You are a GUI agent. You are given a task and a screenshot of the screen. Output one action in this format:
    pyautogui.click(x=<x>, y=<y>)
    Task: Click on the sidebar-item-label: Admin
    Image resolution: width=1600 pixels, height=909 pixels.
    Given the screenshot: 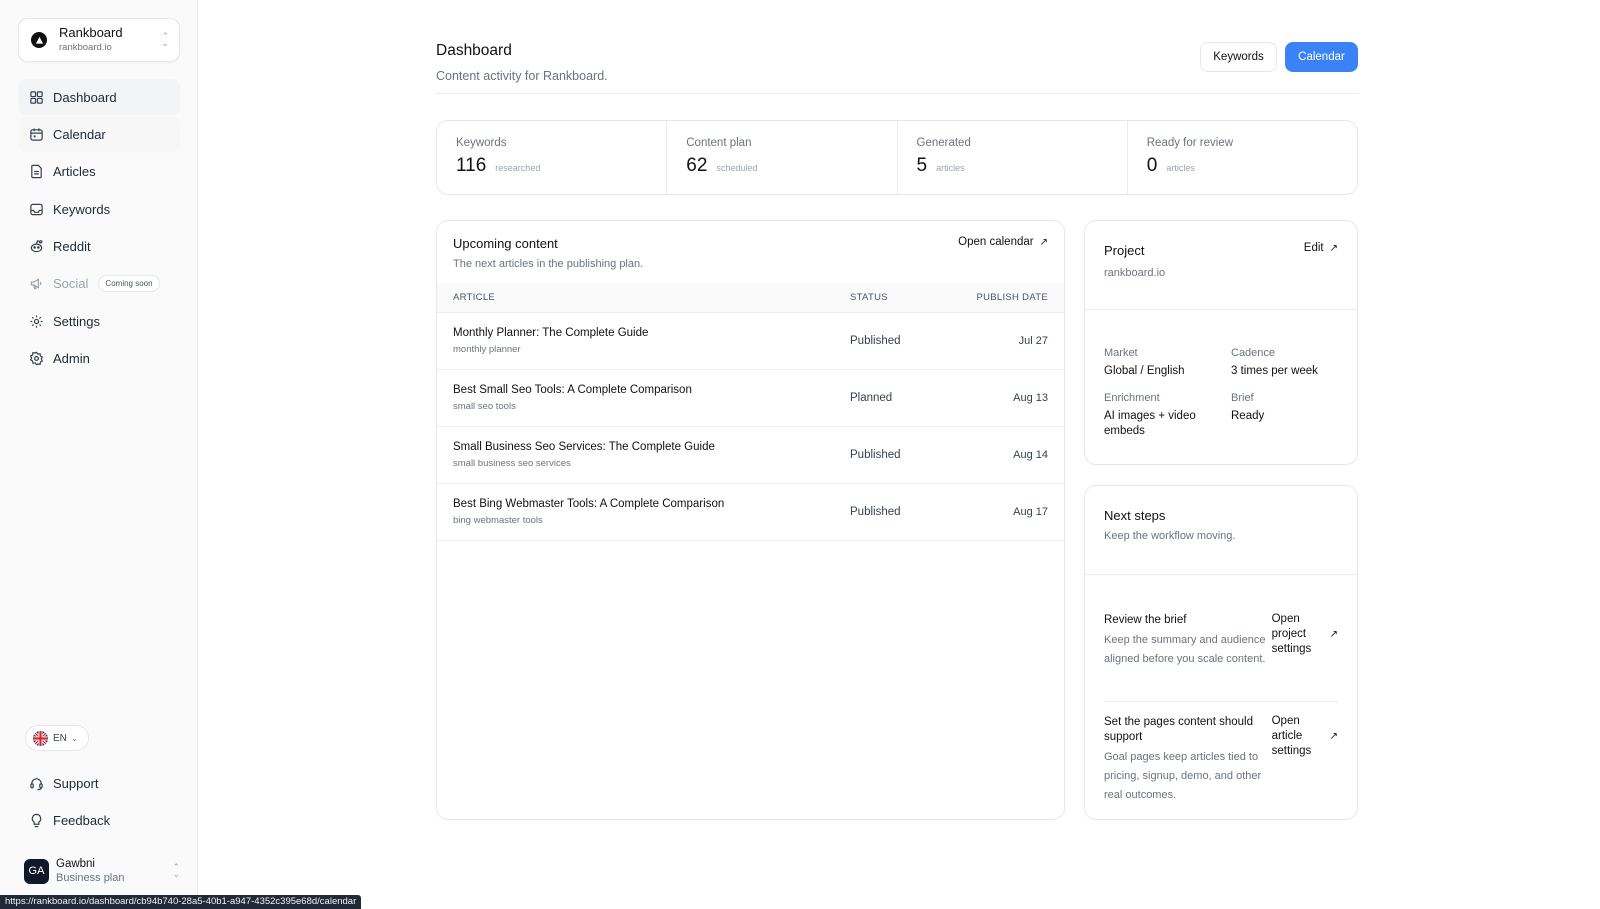 What is the action you would take?
    pyautogui.click(x=71, y=359)
    